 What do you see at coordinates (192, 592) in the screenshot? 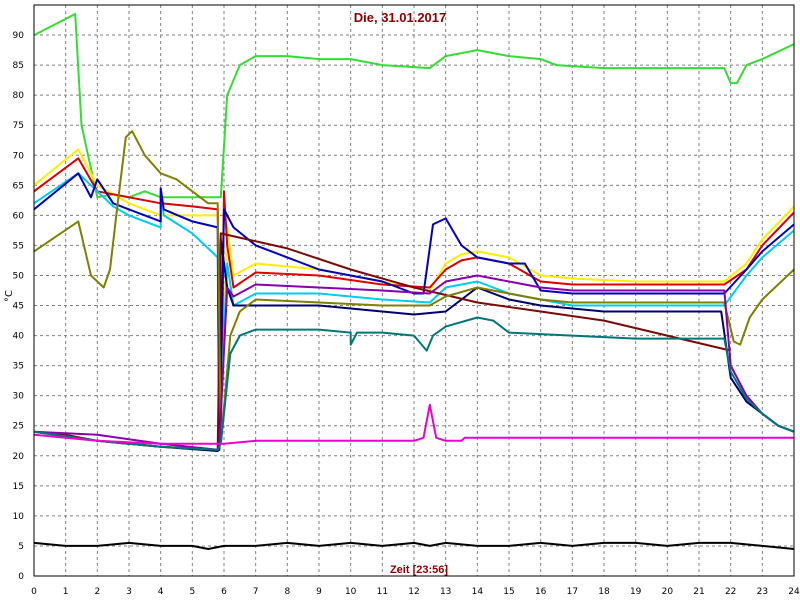
I see `x-tick-label: 5` at bounding box center [192, 592].